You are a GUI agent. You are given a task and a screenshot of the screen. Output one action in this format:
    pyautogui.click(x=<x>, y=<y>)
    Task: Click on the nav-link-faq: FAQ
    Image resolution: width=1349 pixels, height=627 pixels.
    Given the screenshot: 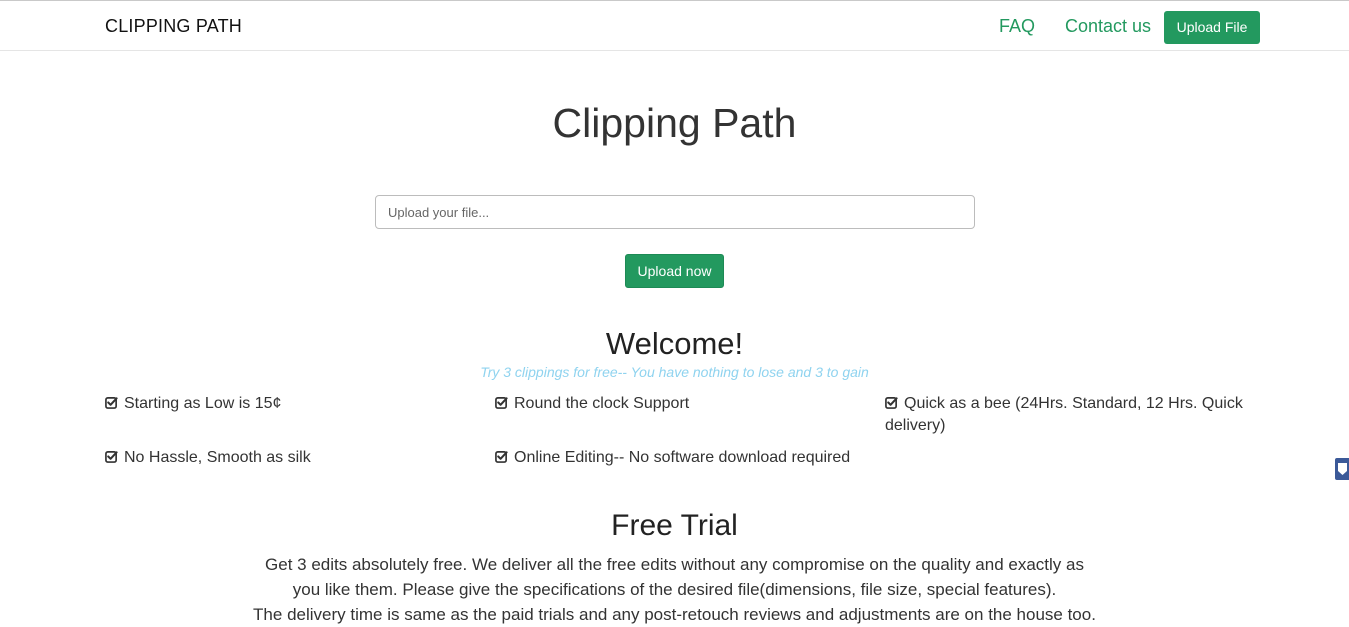 What is the action you would take?
    pyautogui.click(x=1017, y=26)
    